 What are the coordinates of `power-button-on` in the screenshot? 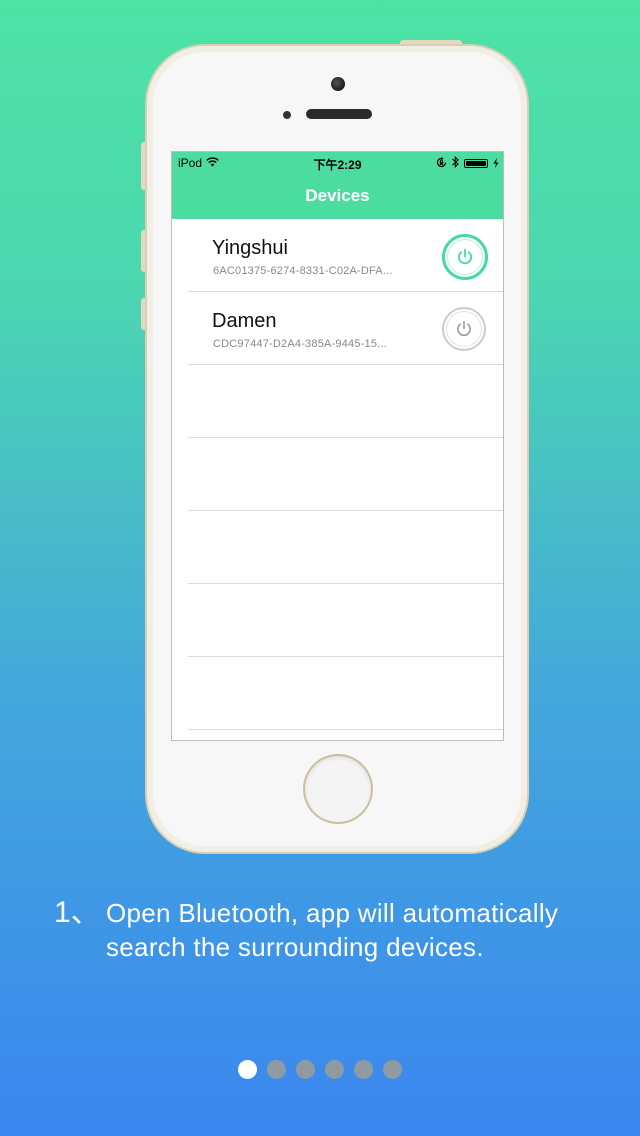 It's located at (465, 257).